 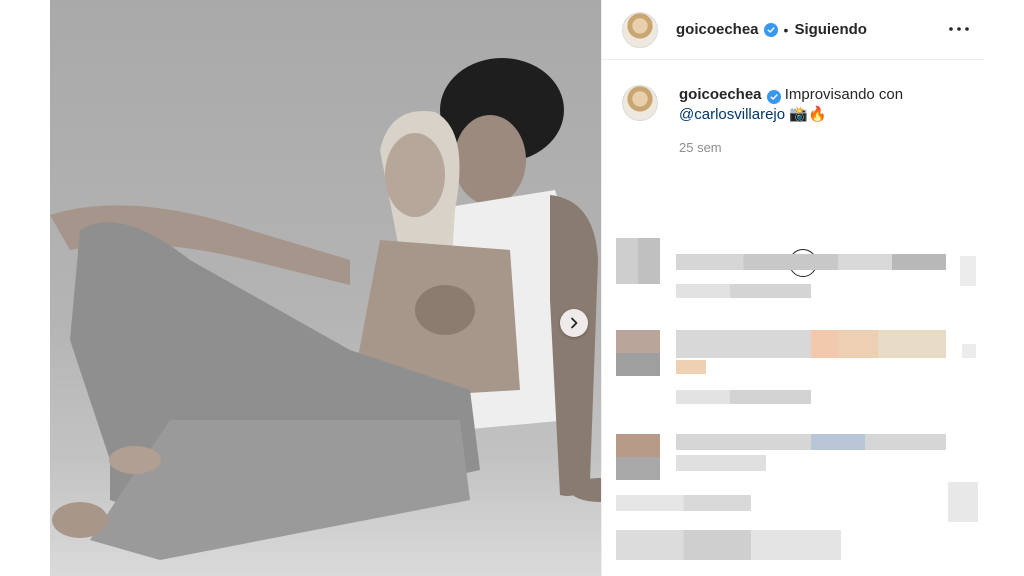 I want to click on caption-verified-badge-icon, so click(x=773, y=97).